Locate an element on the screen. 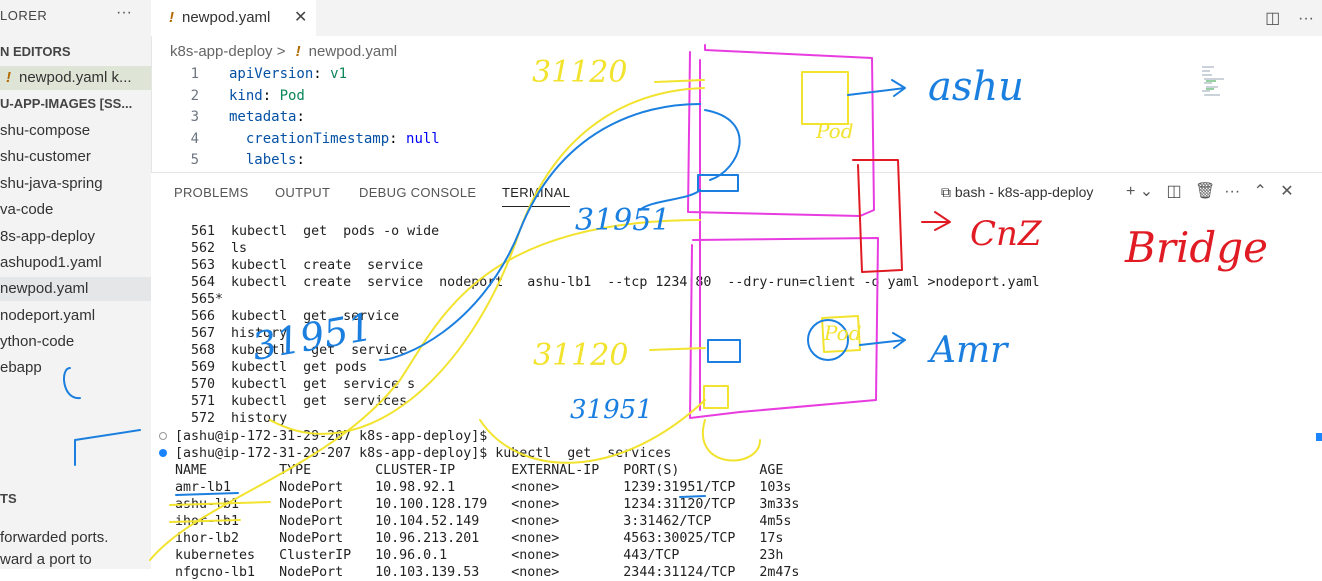  minimap is located at coordinates (1220, 82).